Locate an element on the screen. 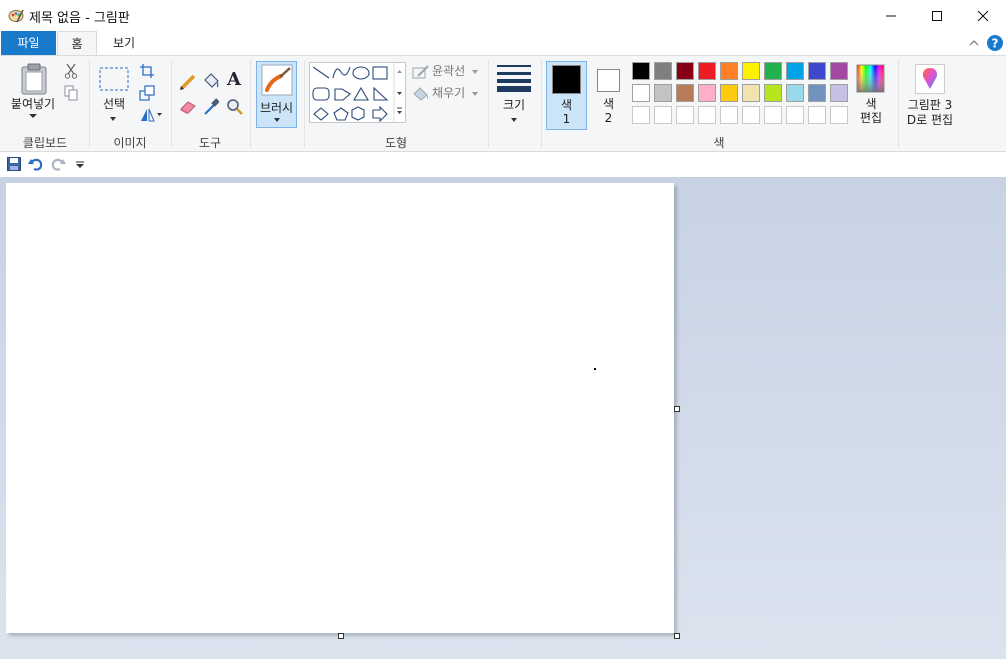  maximize-icon is located at coordinates (937, 15).